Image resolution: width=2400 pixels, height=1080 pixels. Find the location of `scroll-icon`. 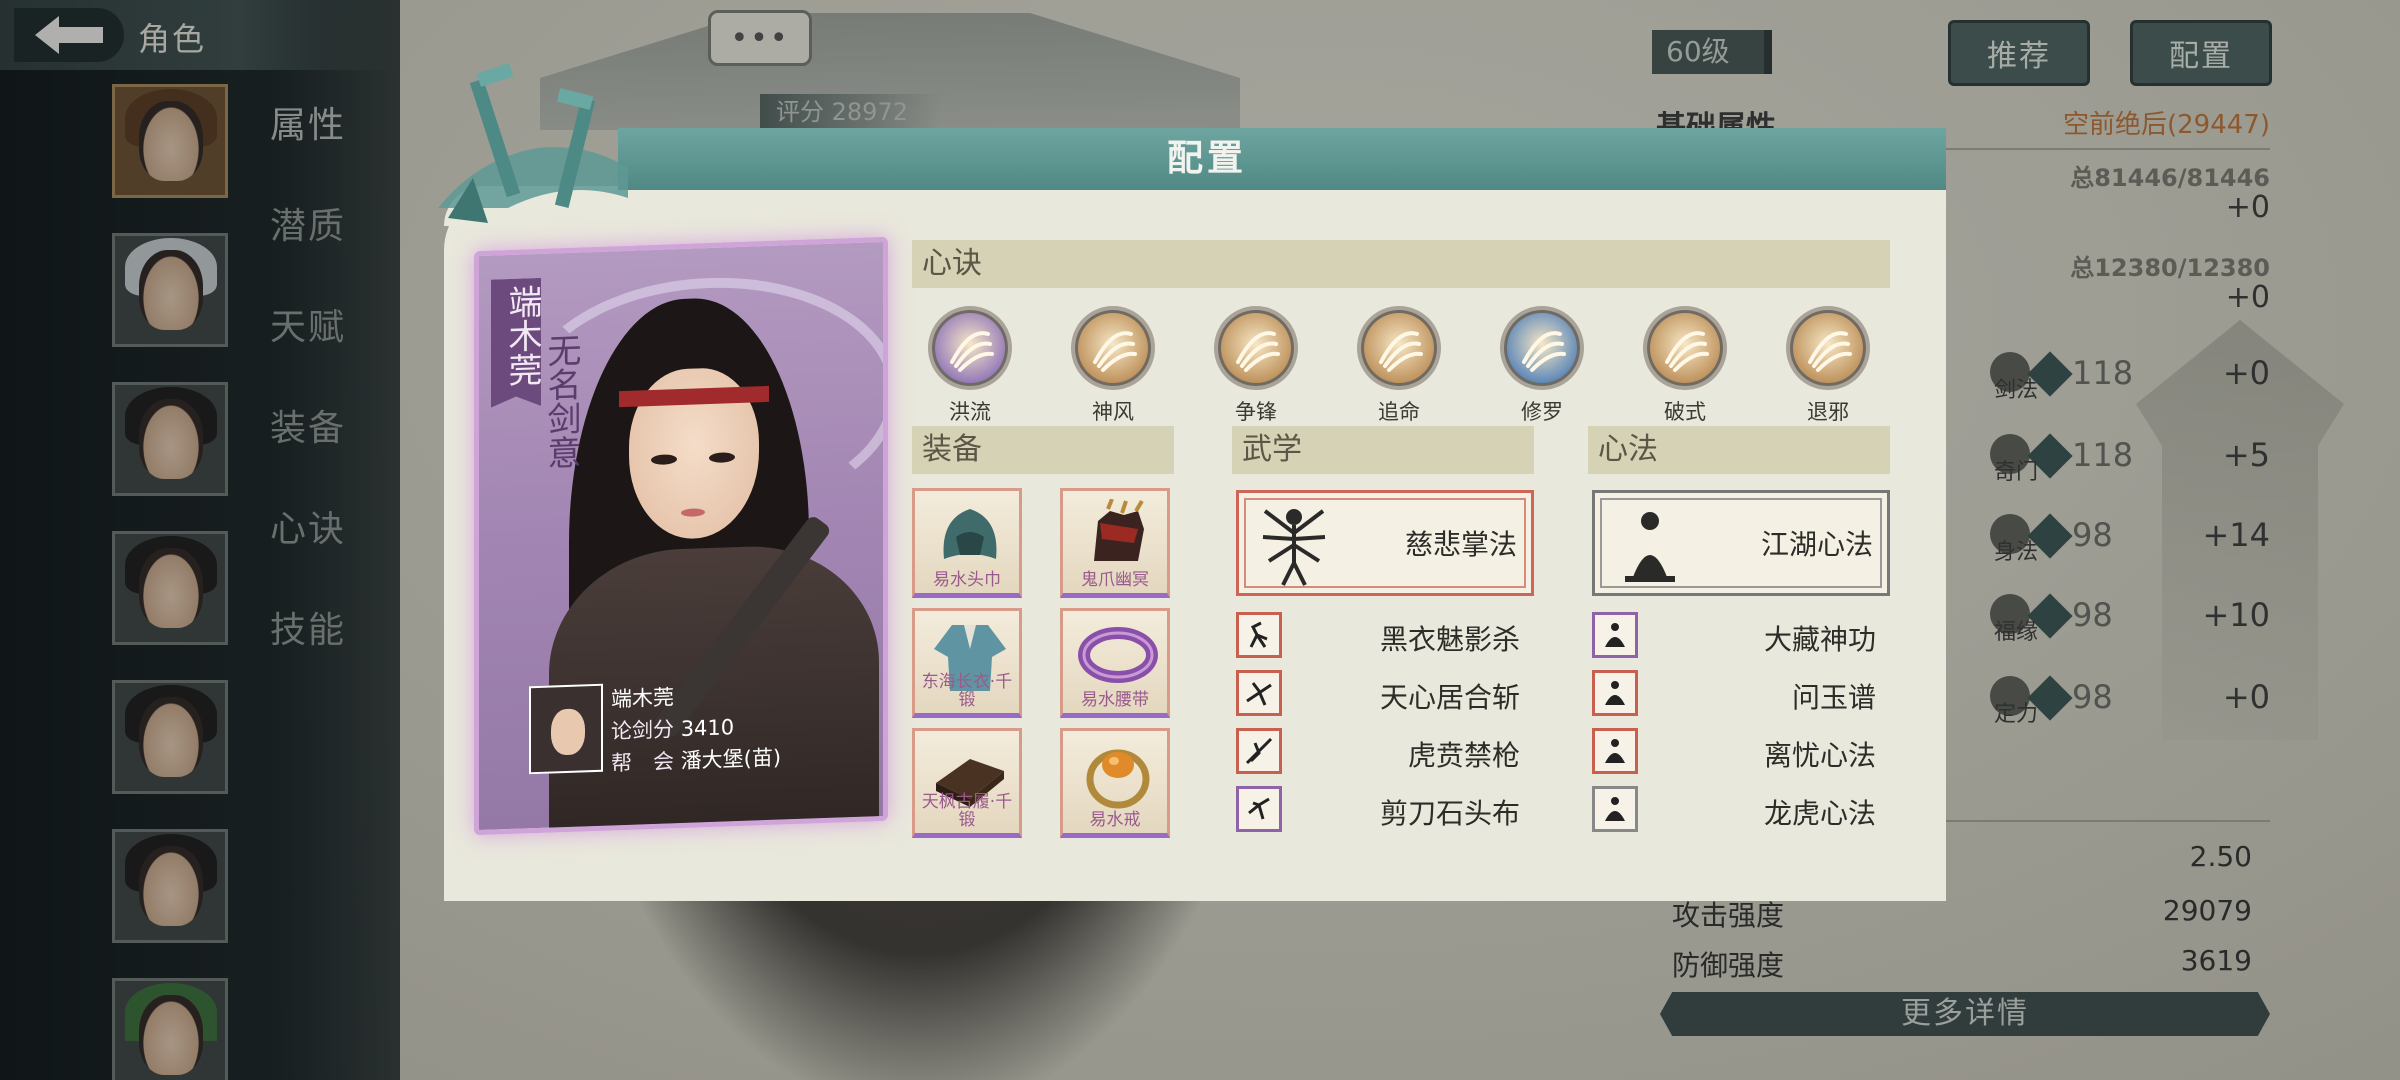

scroll-icon is located at coordinates (1828, 348).